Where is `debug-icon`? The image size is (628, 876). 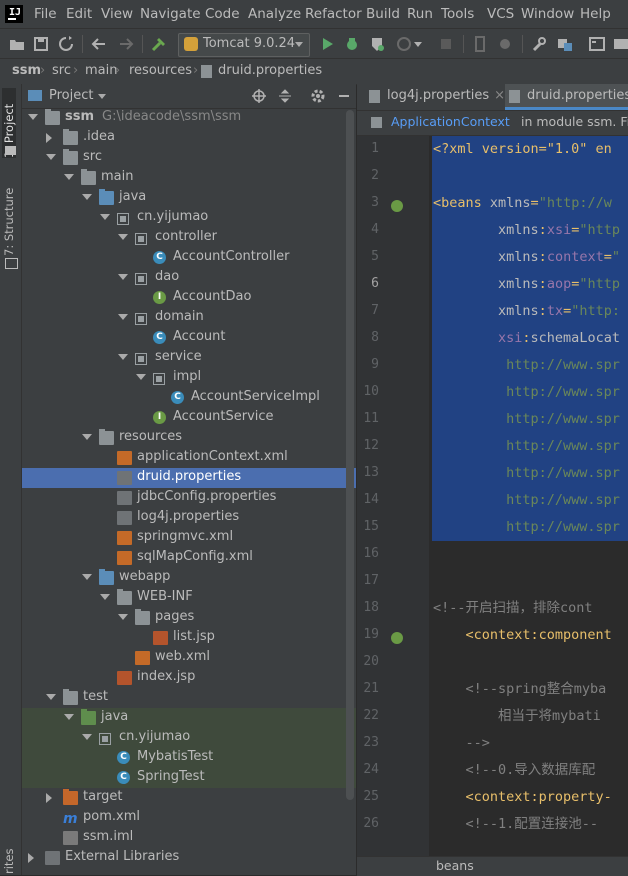
debug-icon is located at coordinates (352, 44).